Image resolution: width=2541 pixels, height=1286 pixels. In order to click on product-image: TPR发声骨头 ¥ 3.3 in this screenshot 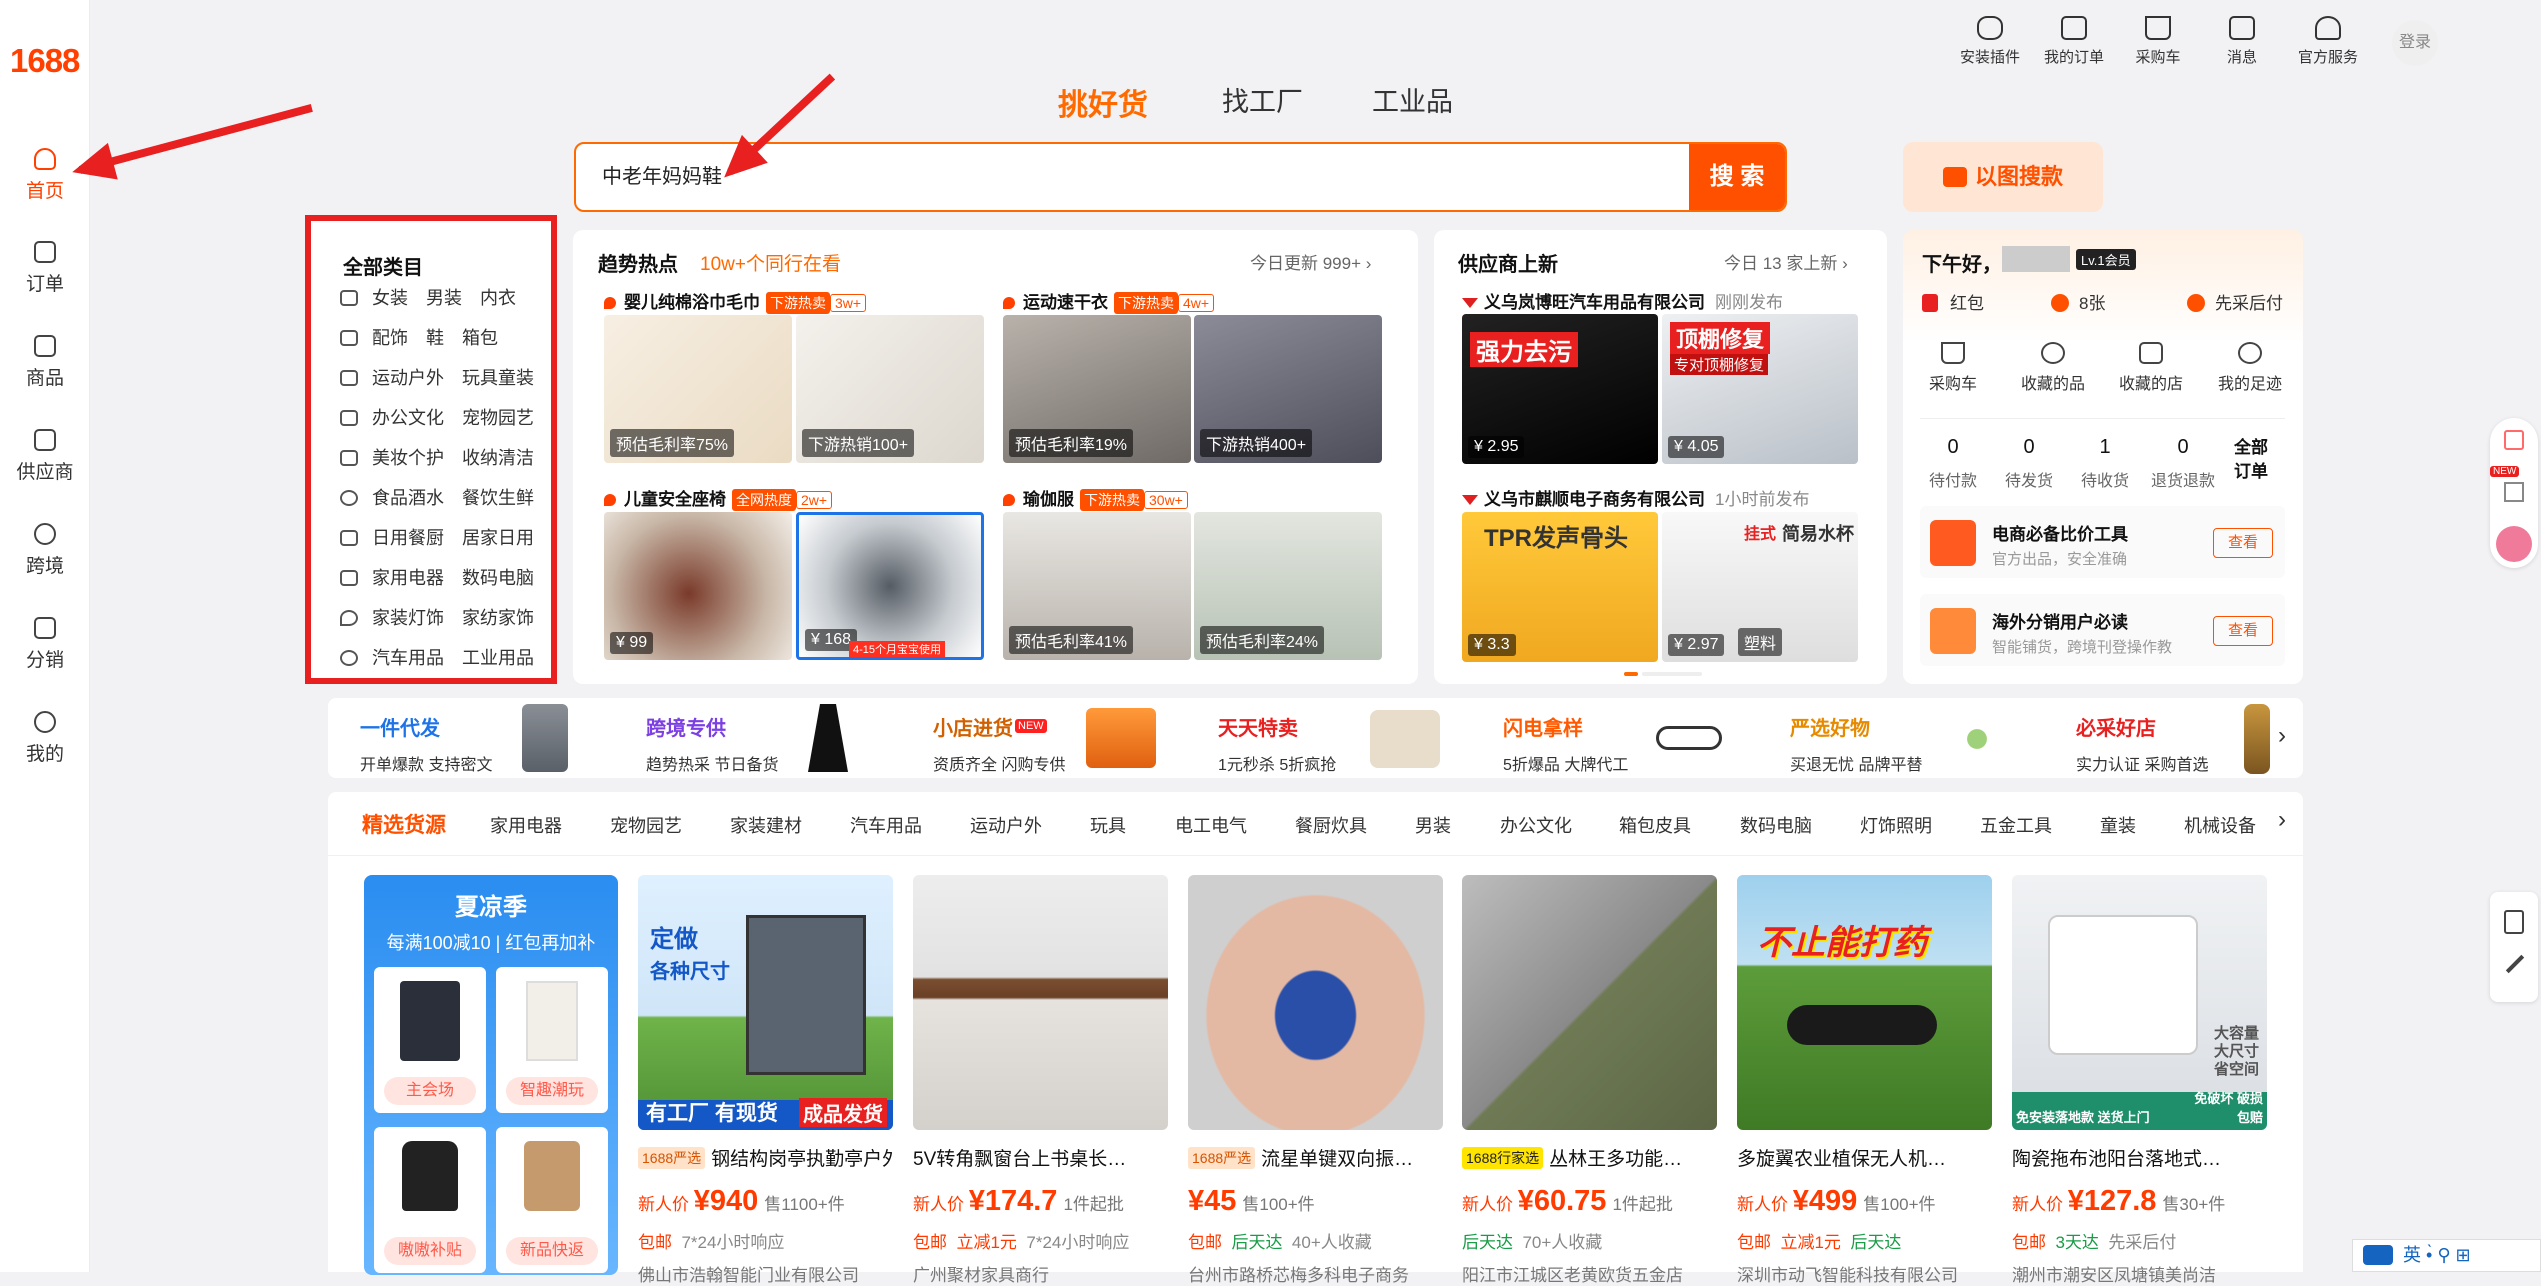, I will do `click(1560, 587)`.